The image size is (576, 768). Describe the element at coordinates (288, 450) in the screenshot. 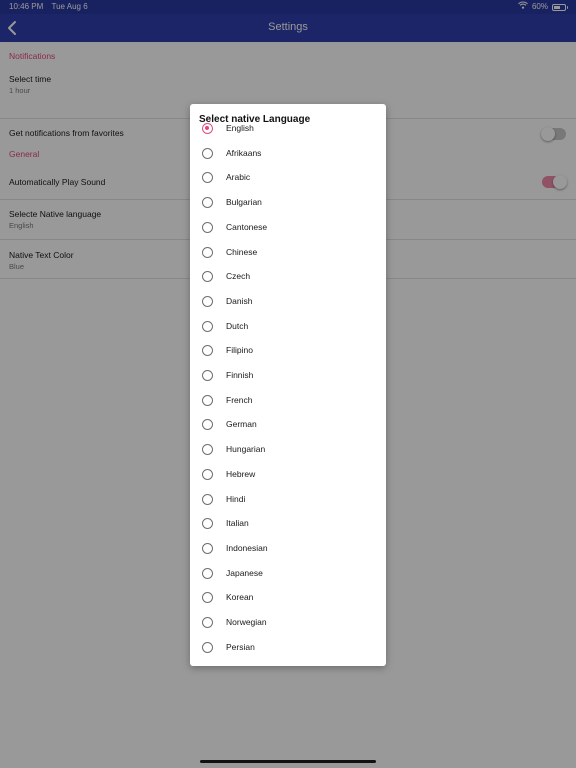

I see `language-option: Hungarian` at that location.